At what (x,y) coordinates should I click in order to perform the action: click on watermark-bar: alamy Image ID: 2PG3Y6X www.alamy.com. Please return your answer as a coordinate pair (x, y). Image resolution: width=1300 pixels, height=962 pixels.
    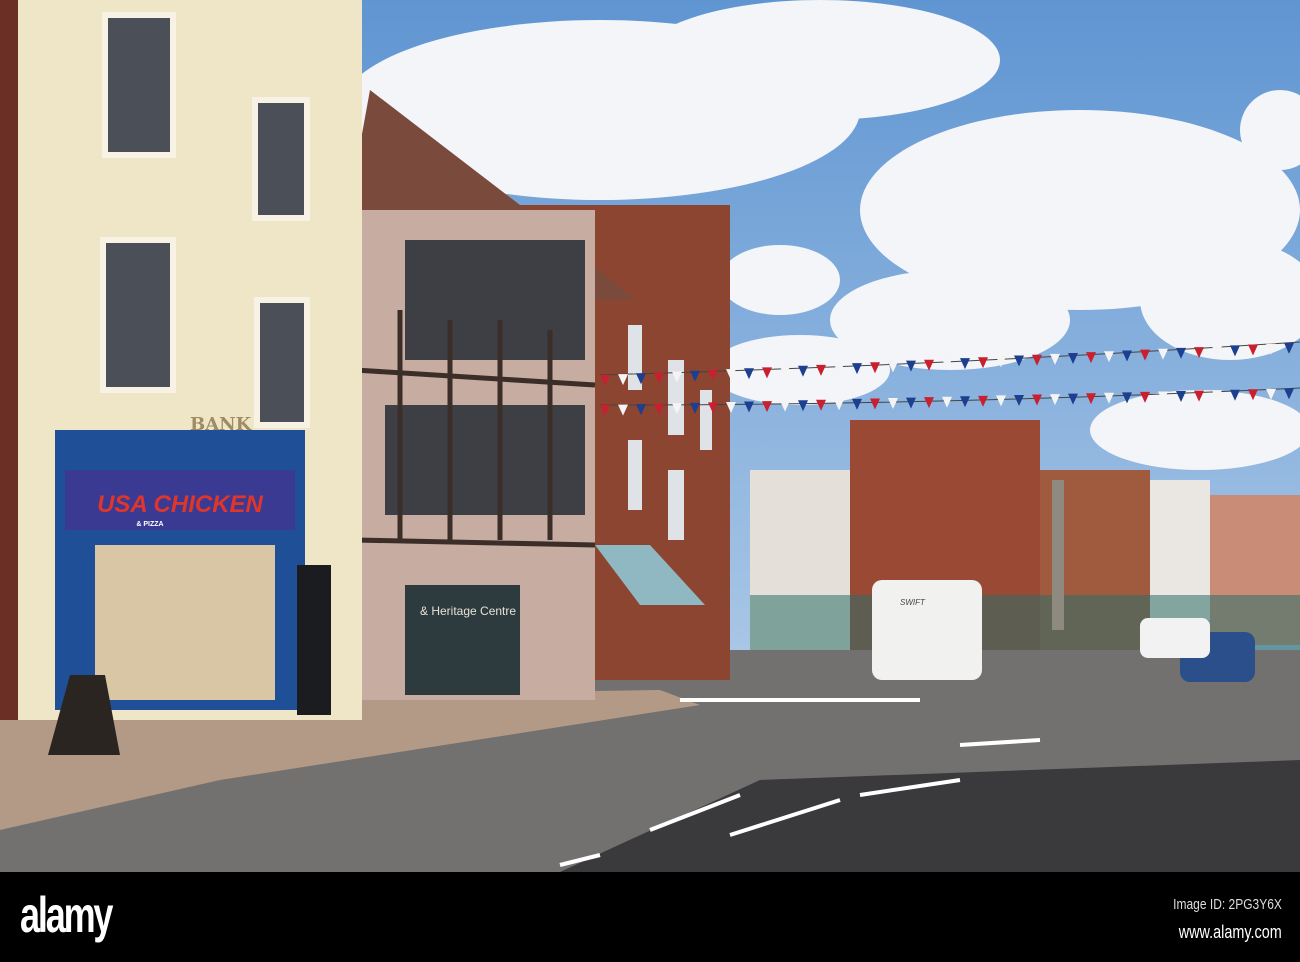
    Looking at the image, I should click on (650, 917).